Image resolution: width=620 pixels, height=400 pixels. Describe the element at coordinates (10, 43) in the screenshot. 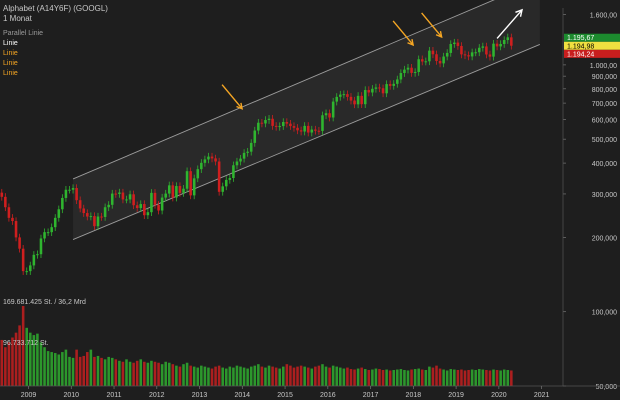

I see `legend-item-line-white: Linie` at that location.